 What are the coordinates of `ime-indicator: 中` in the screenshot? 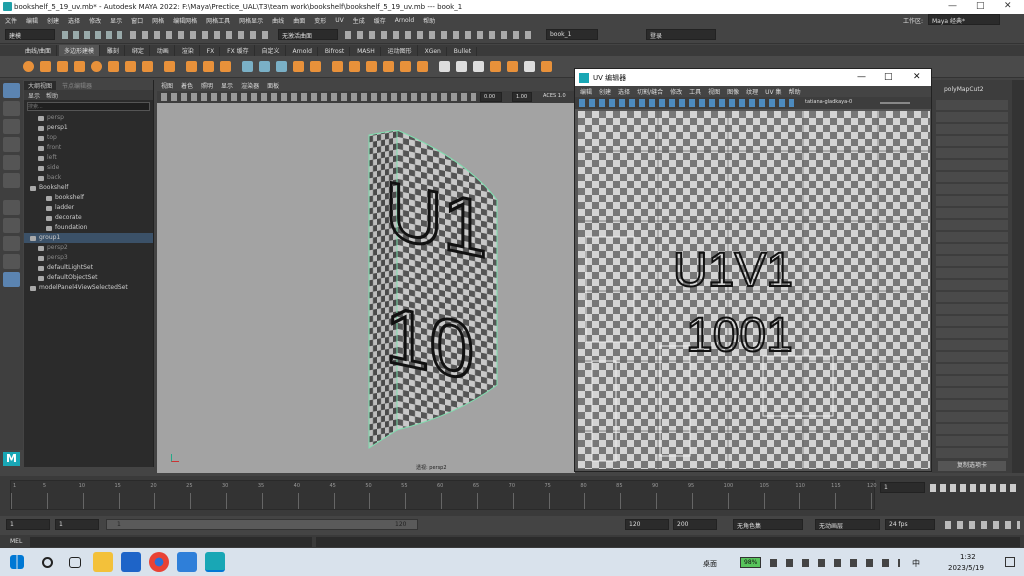 It's located at (916, 563).